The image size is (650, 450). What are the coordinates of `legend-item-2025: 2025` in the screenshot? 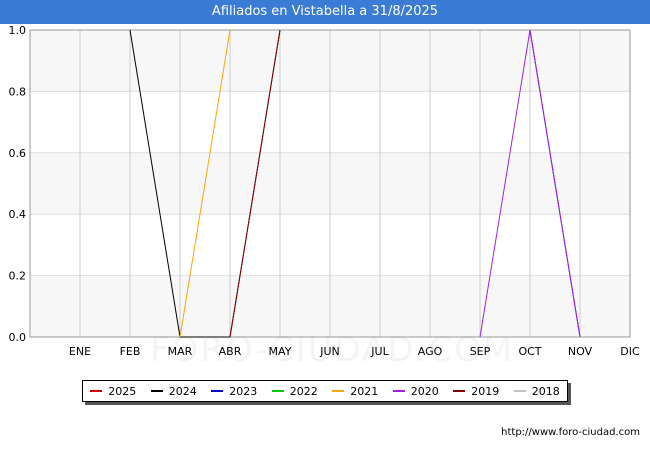 It's located at (113, 391).